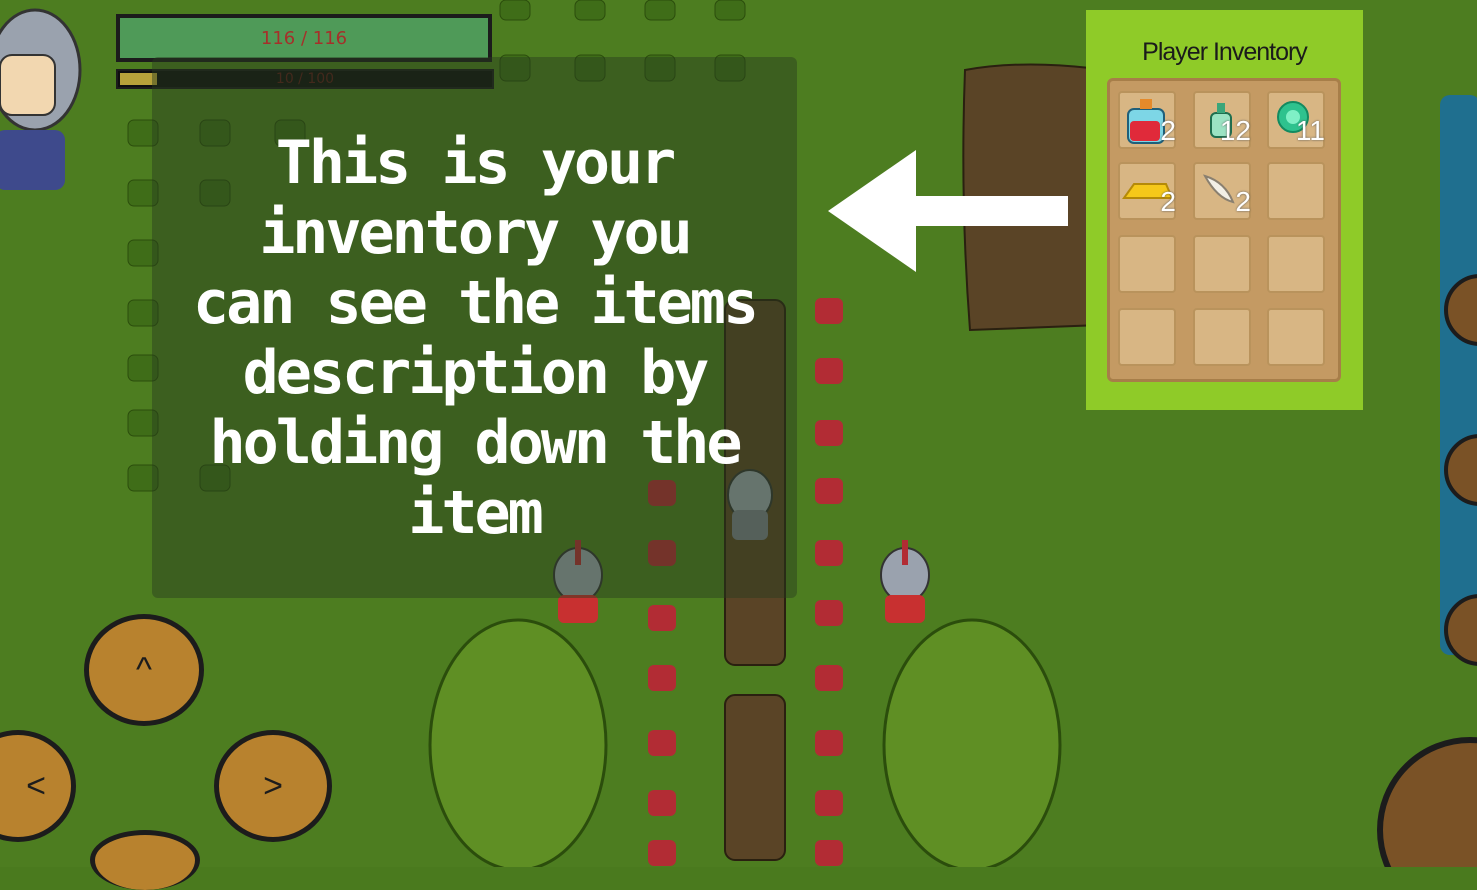  What do you see at coordinates (755, 777) in the screenshot?
I see `dirt-path` at bounding box center [755, 777].